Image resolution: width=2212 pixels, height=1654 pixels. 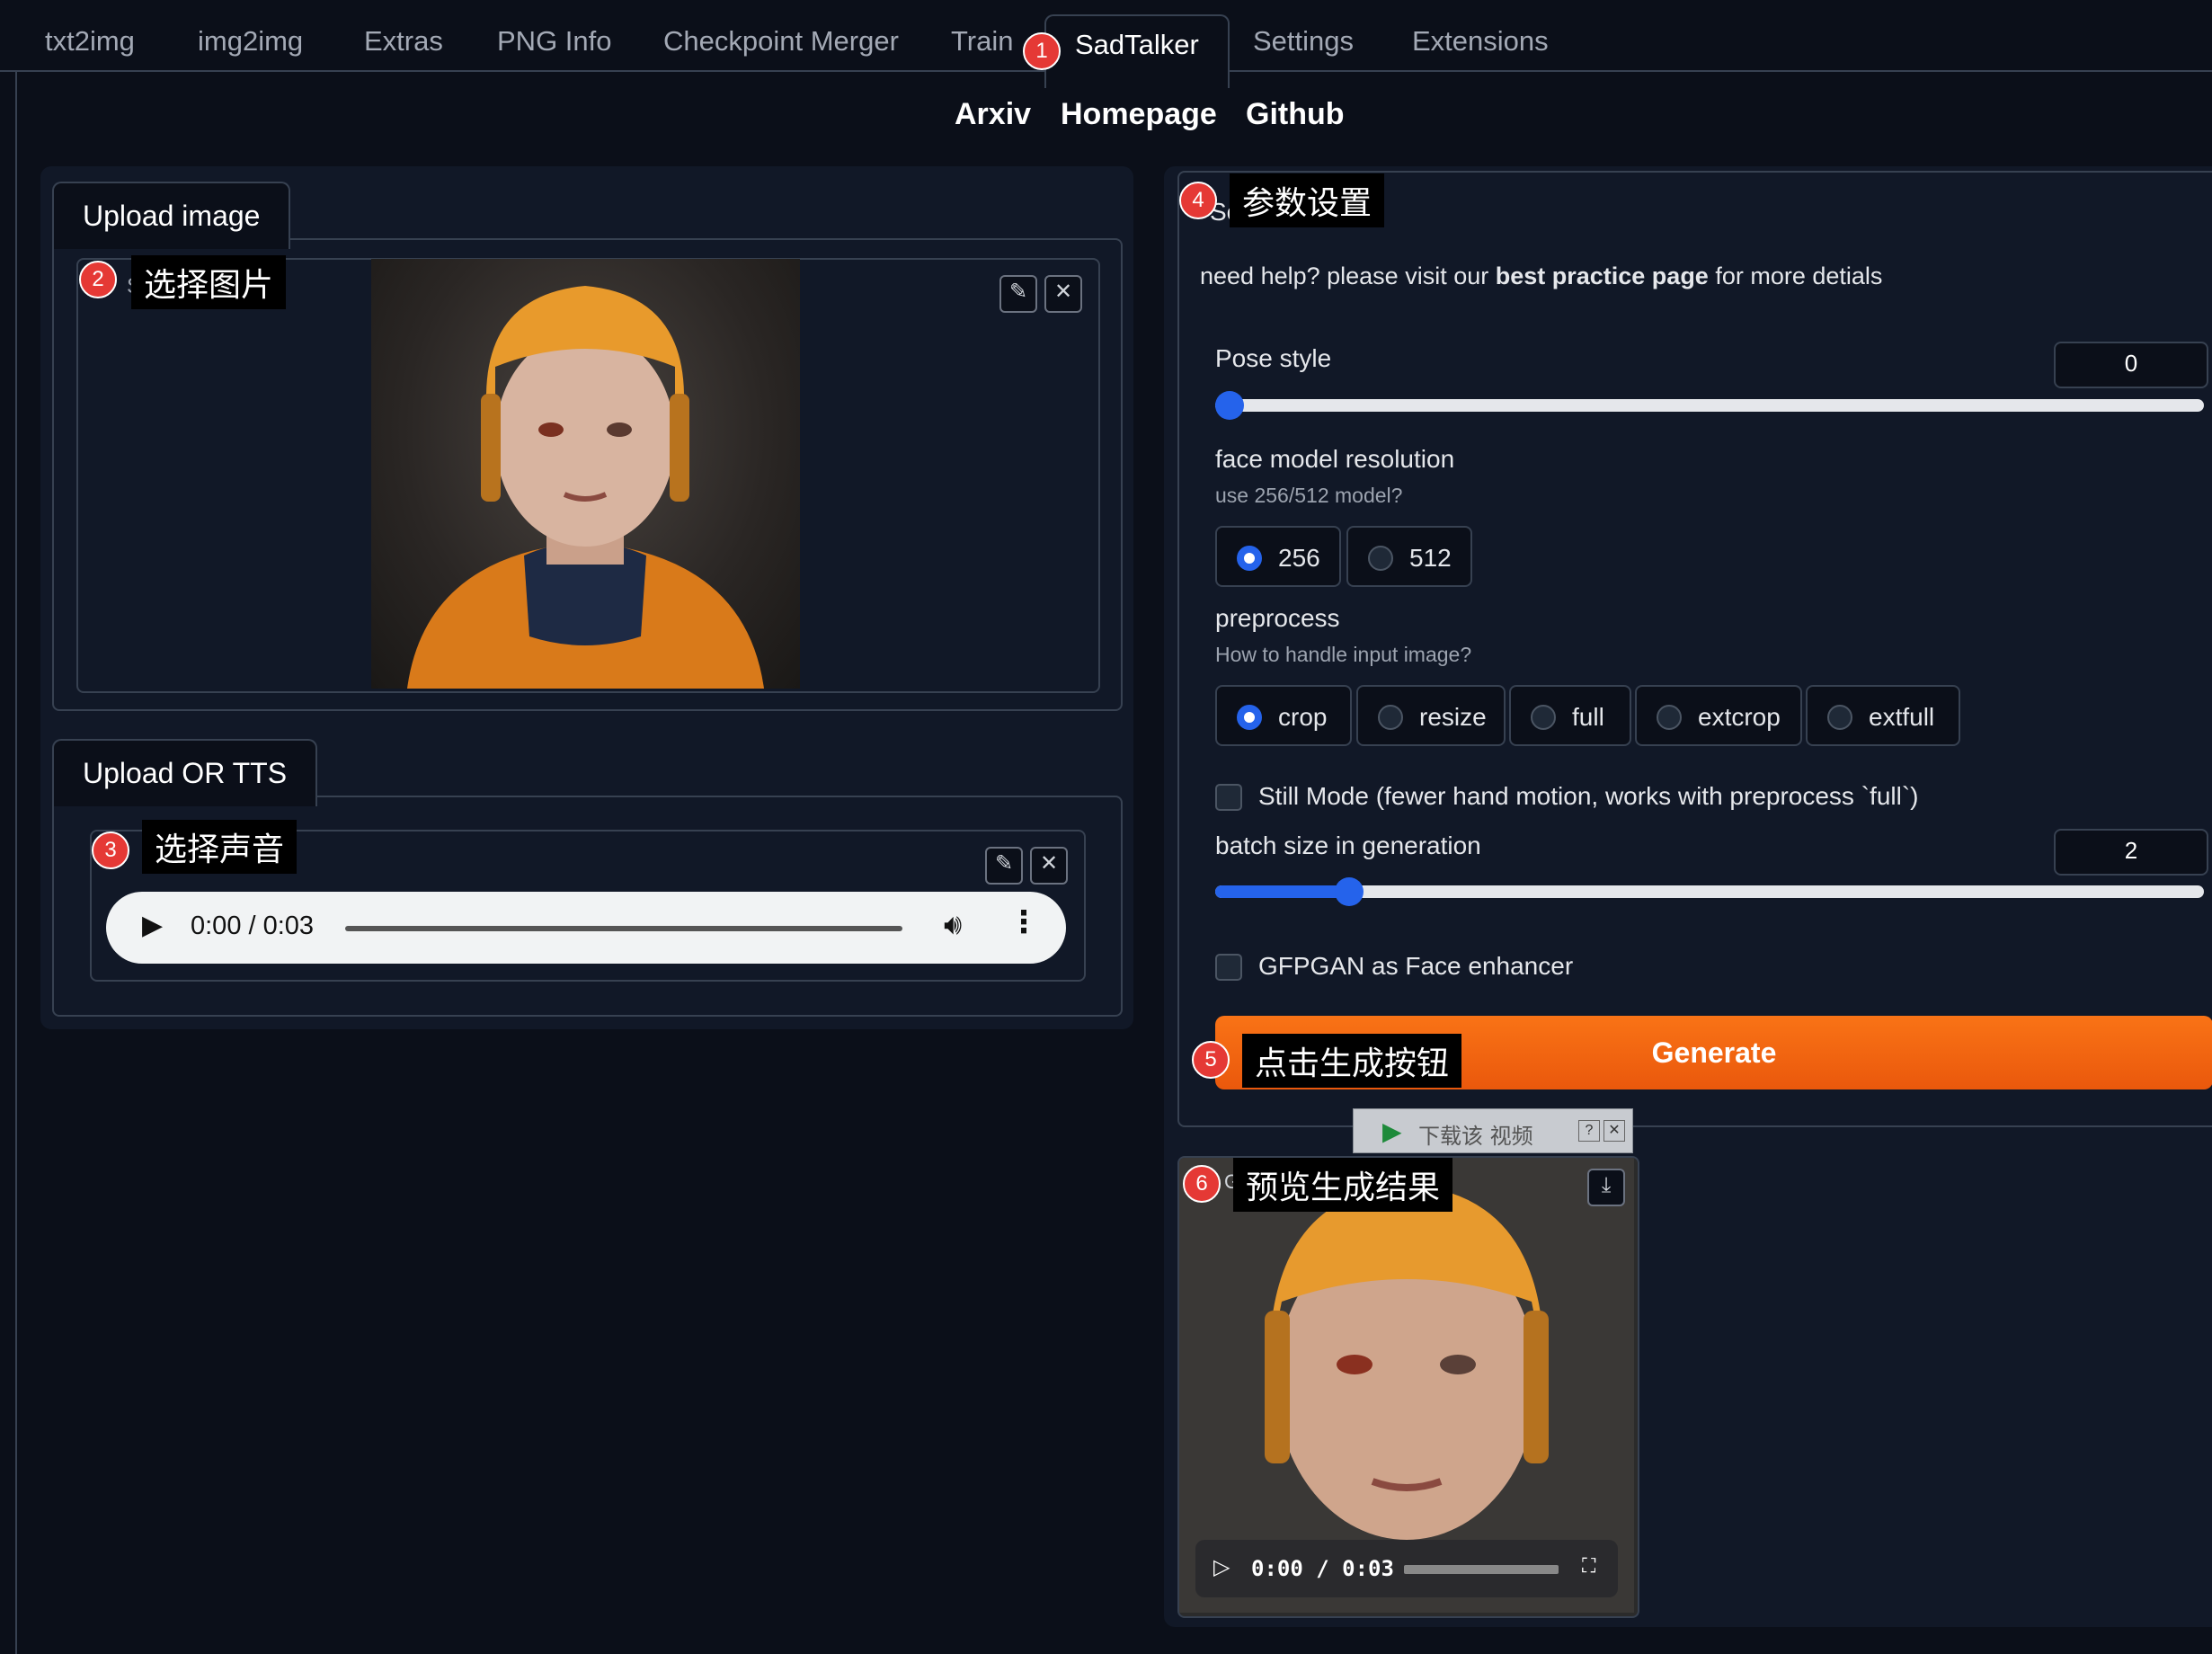 What do you see at coordinates (1480, 41) in the screenshot?
I see `tab-extensions: Extensions` at bounding box center [1480, 41].